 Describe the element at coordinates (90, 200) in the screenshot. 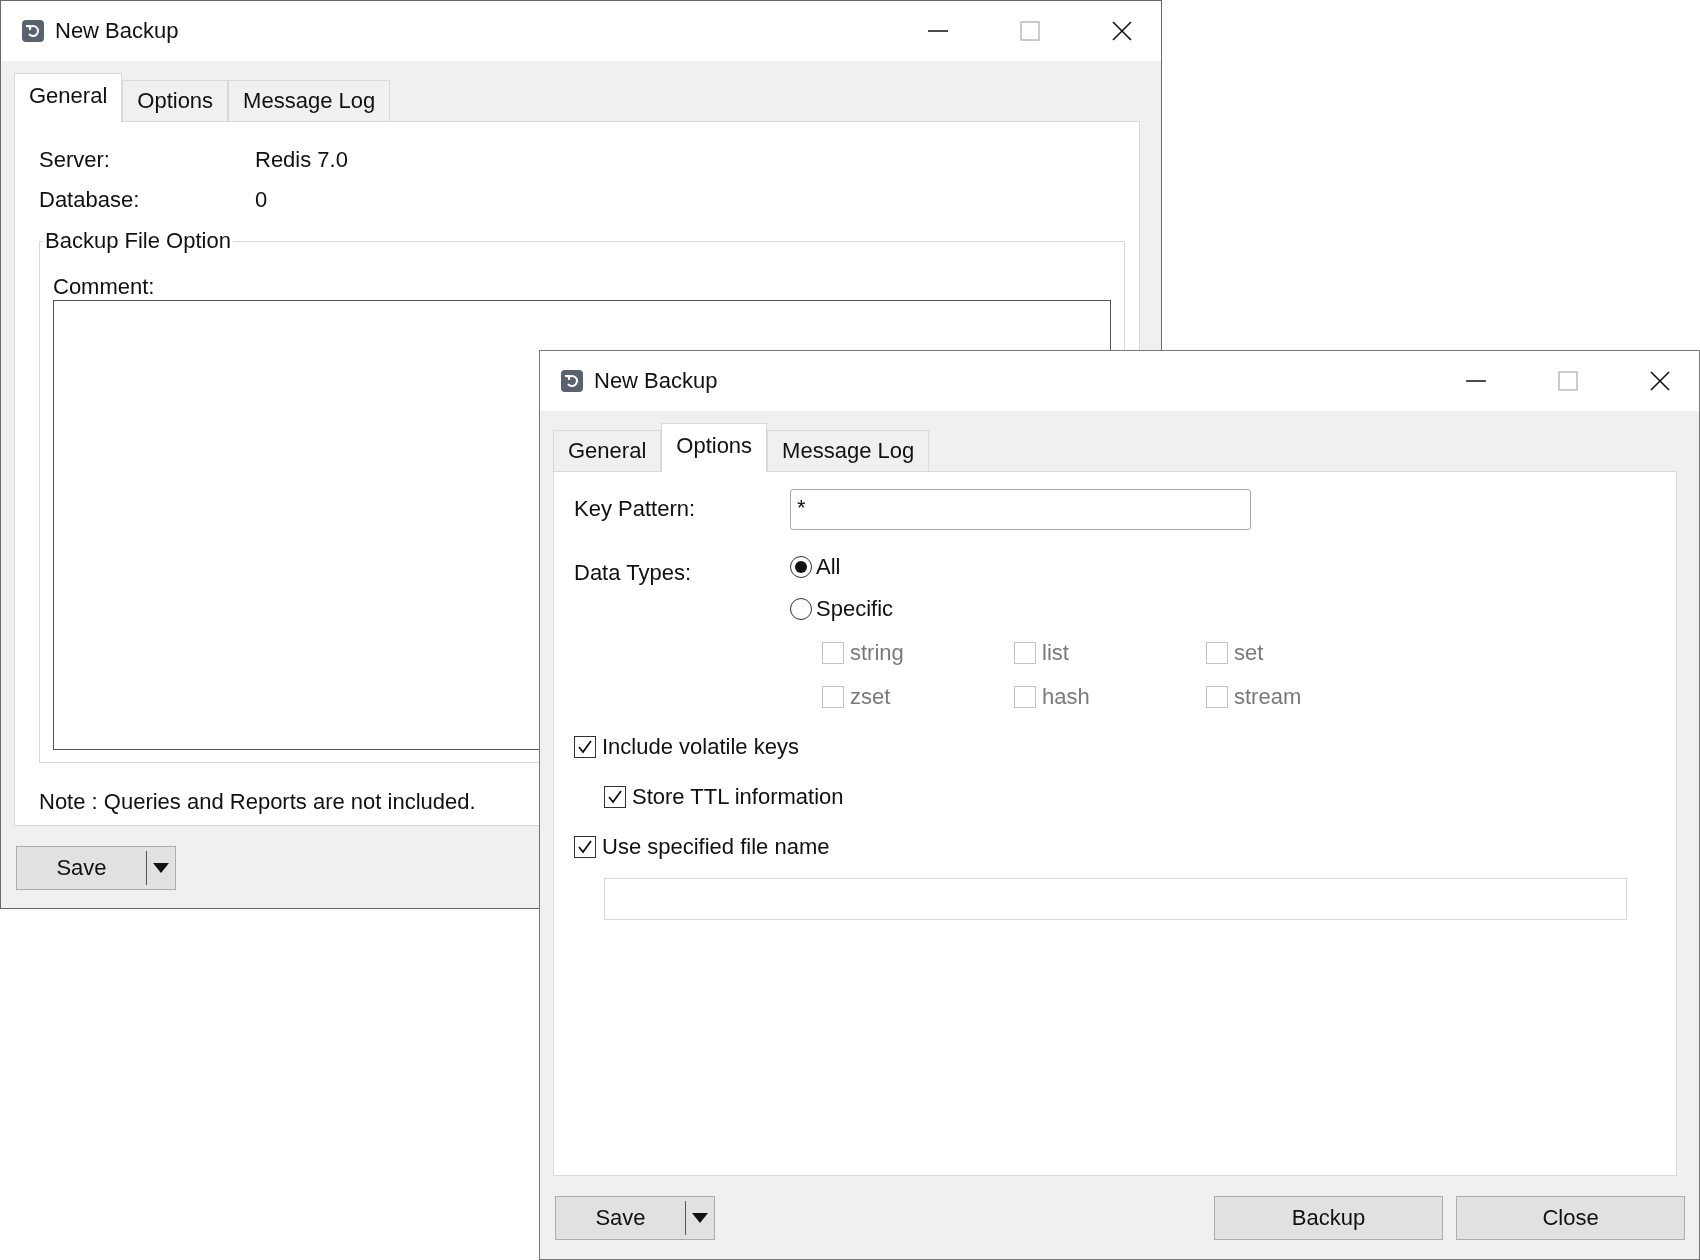

I see `field-label: Database:` at that location.